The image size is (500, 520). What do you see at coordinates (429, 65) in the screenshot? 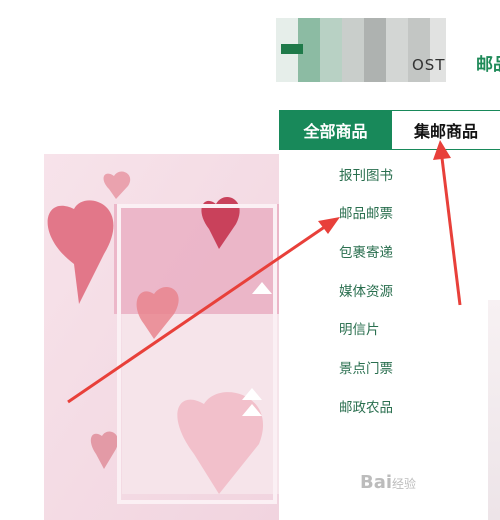
I see `logo-text: OST` at bounding box center [429, 65].